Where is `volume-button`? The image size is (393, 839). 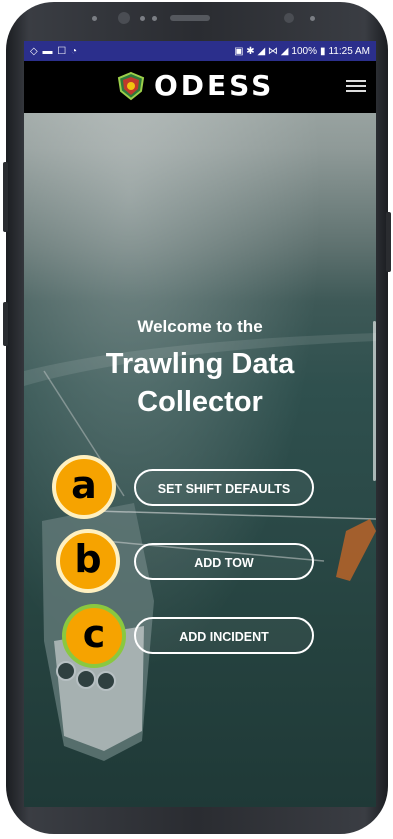 volume-button is located at coordinates (5, 197).